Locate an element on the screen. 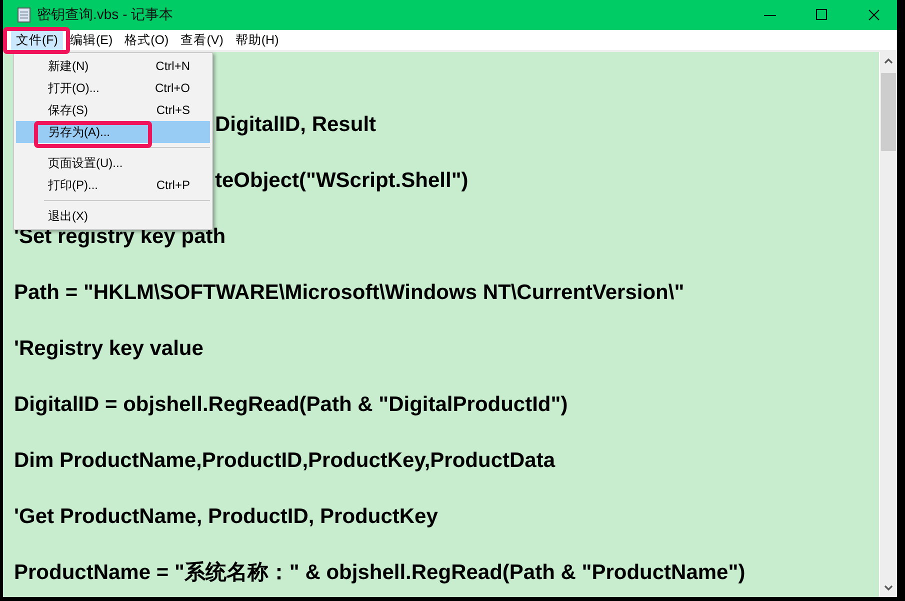  menu-item: 格式(O) is located at coordinates (147, 40).